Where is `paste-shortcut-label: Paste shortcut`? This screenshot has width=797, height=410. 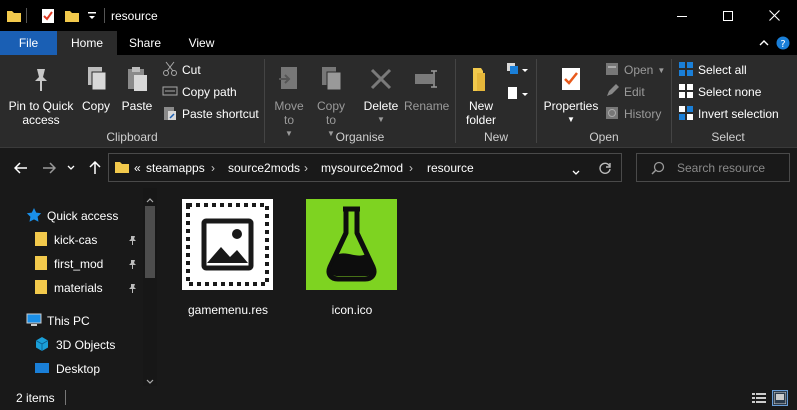
paste-shortcut-label: Paste shortcut is located at coordinates (220, 114).